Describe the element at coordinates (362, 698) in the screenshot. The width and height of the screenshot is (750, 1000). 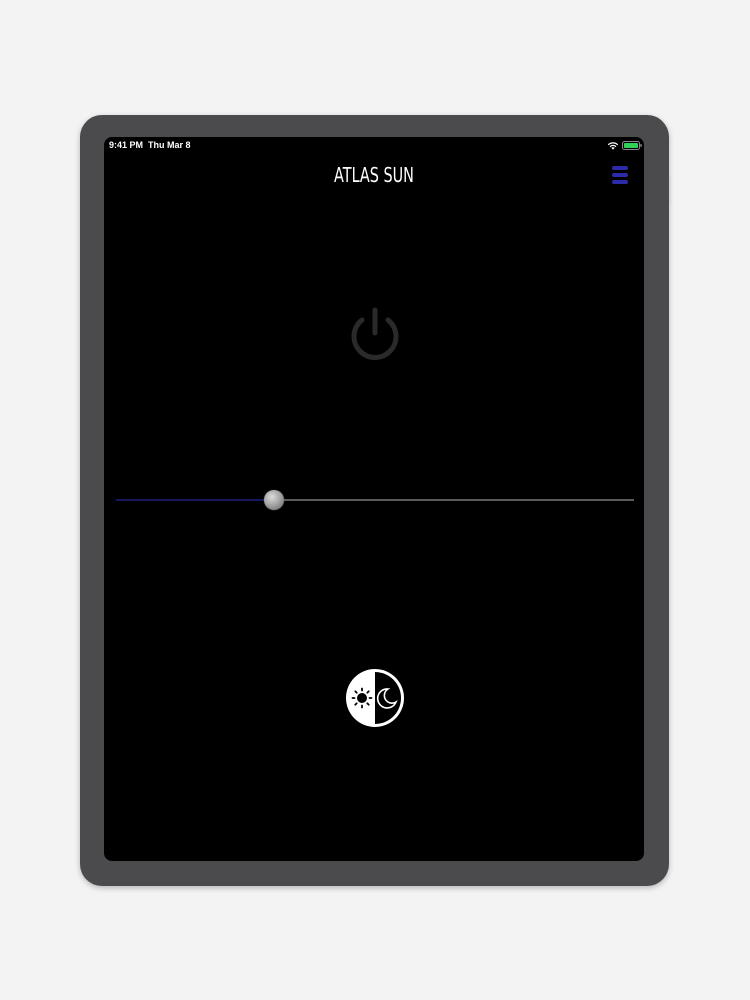
I see `sun-icon` at that location.